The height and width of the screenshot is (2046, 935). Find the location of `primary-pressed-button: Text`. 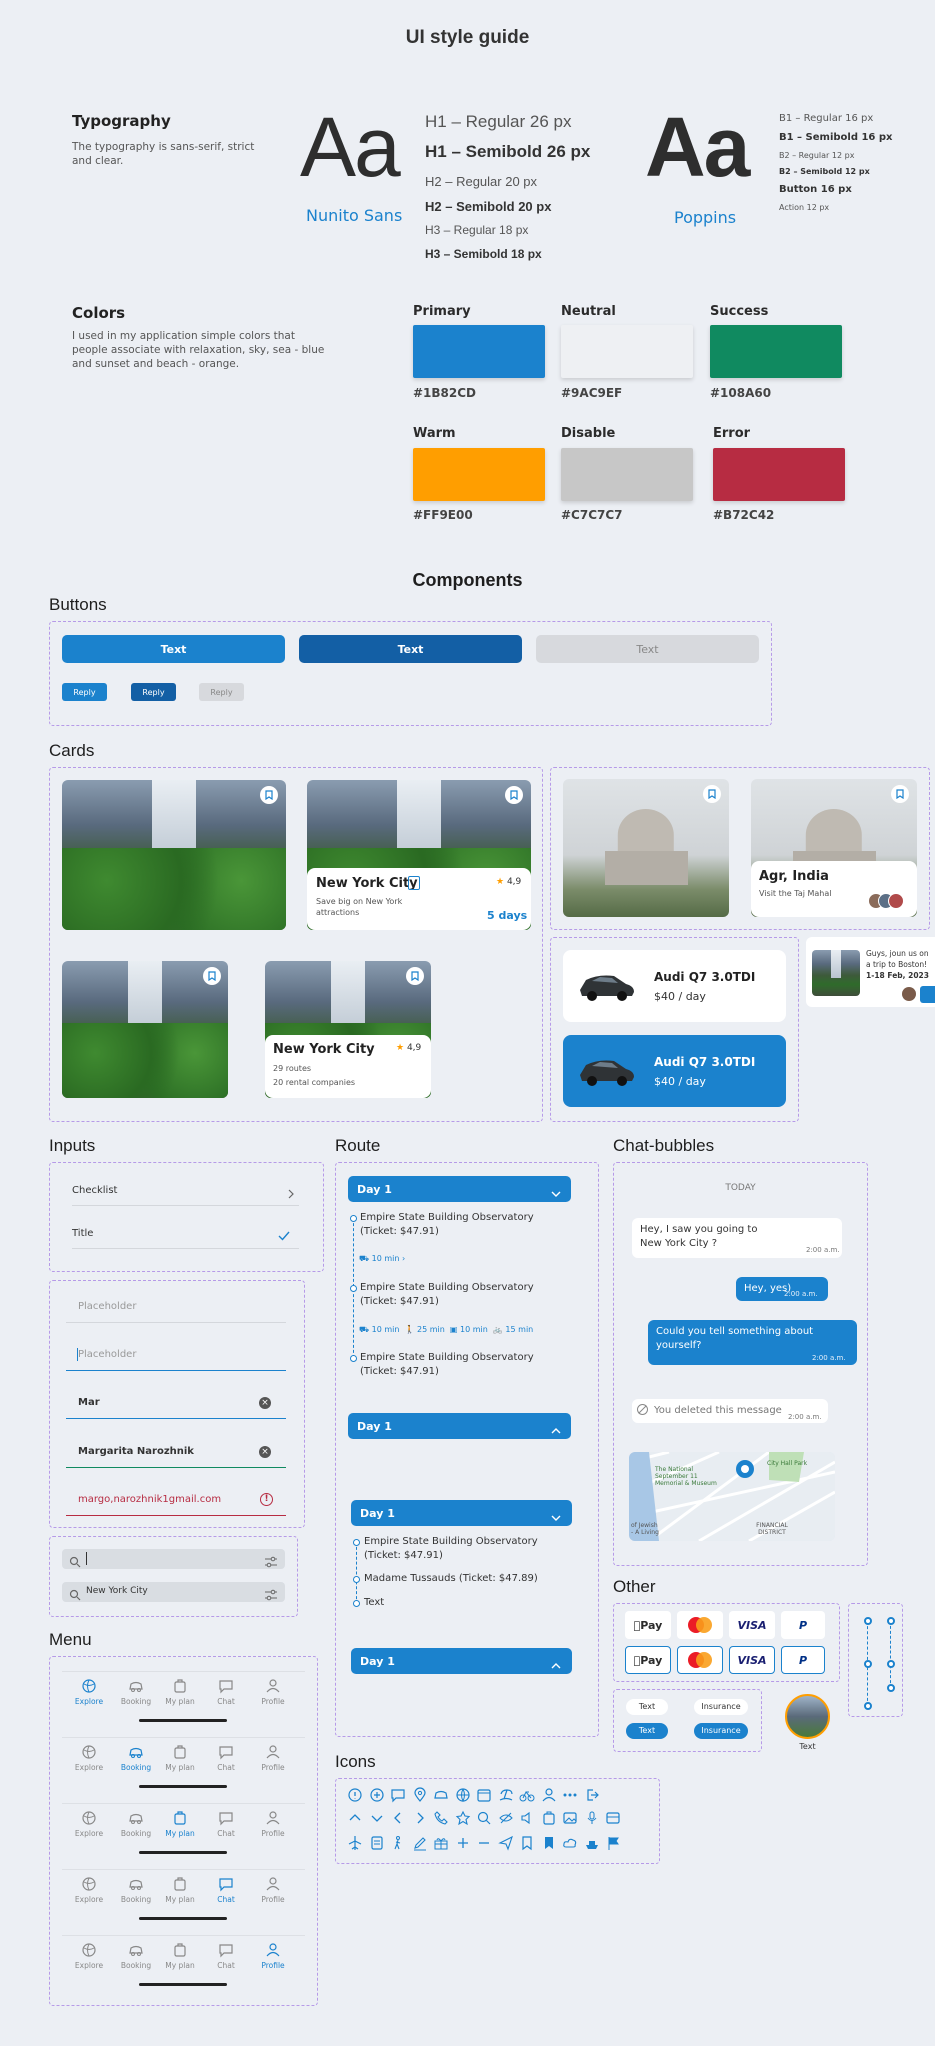

primary-pressed-button: Text is located at coordinates (410, 649).